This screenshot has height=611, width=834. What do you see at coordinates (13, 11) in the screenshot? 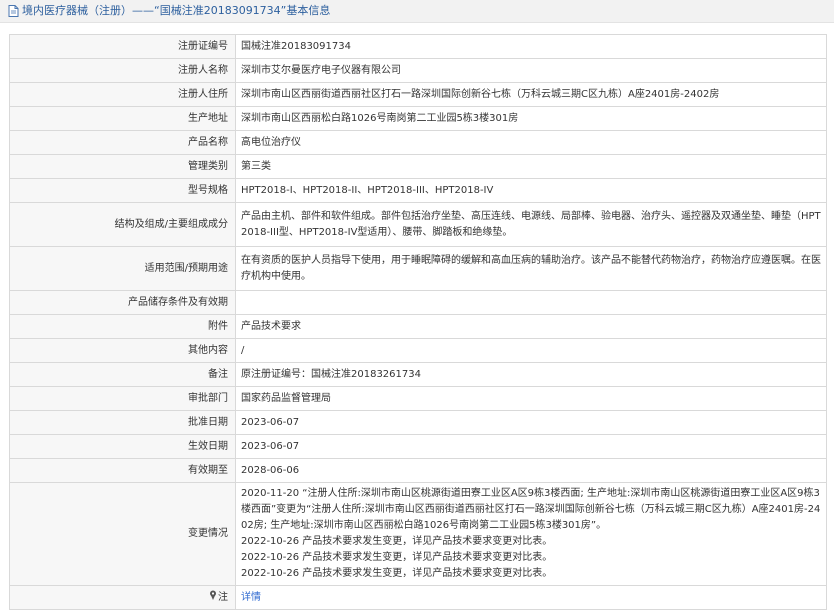
I see `document-icon` at bounding box center [13, 11].